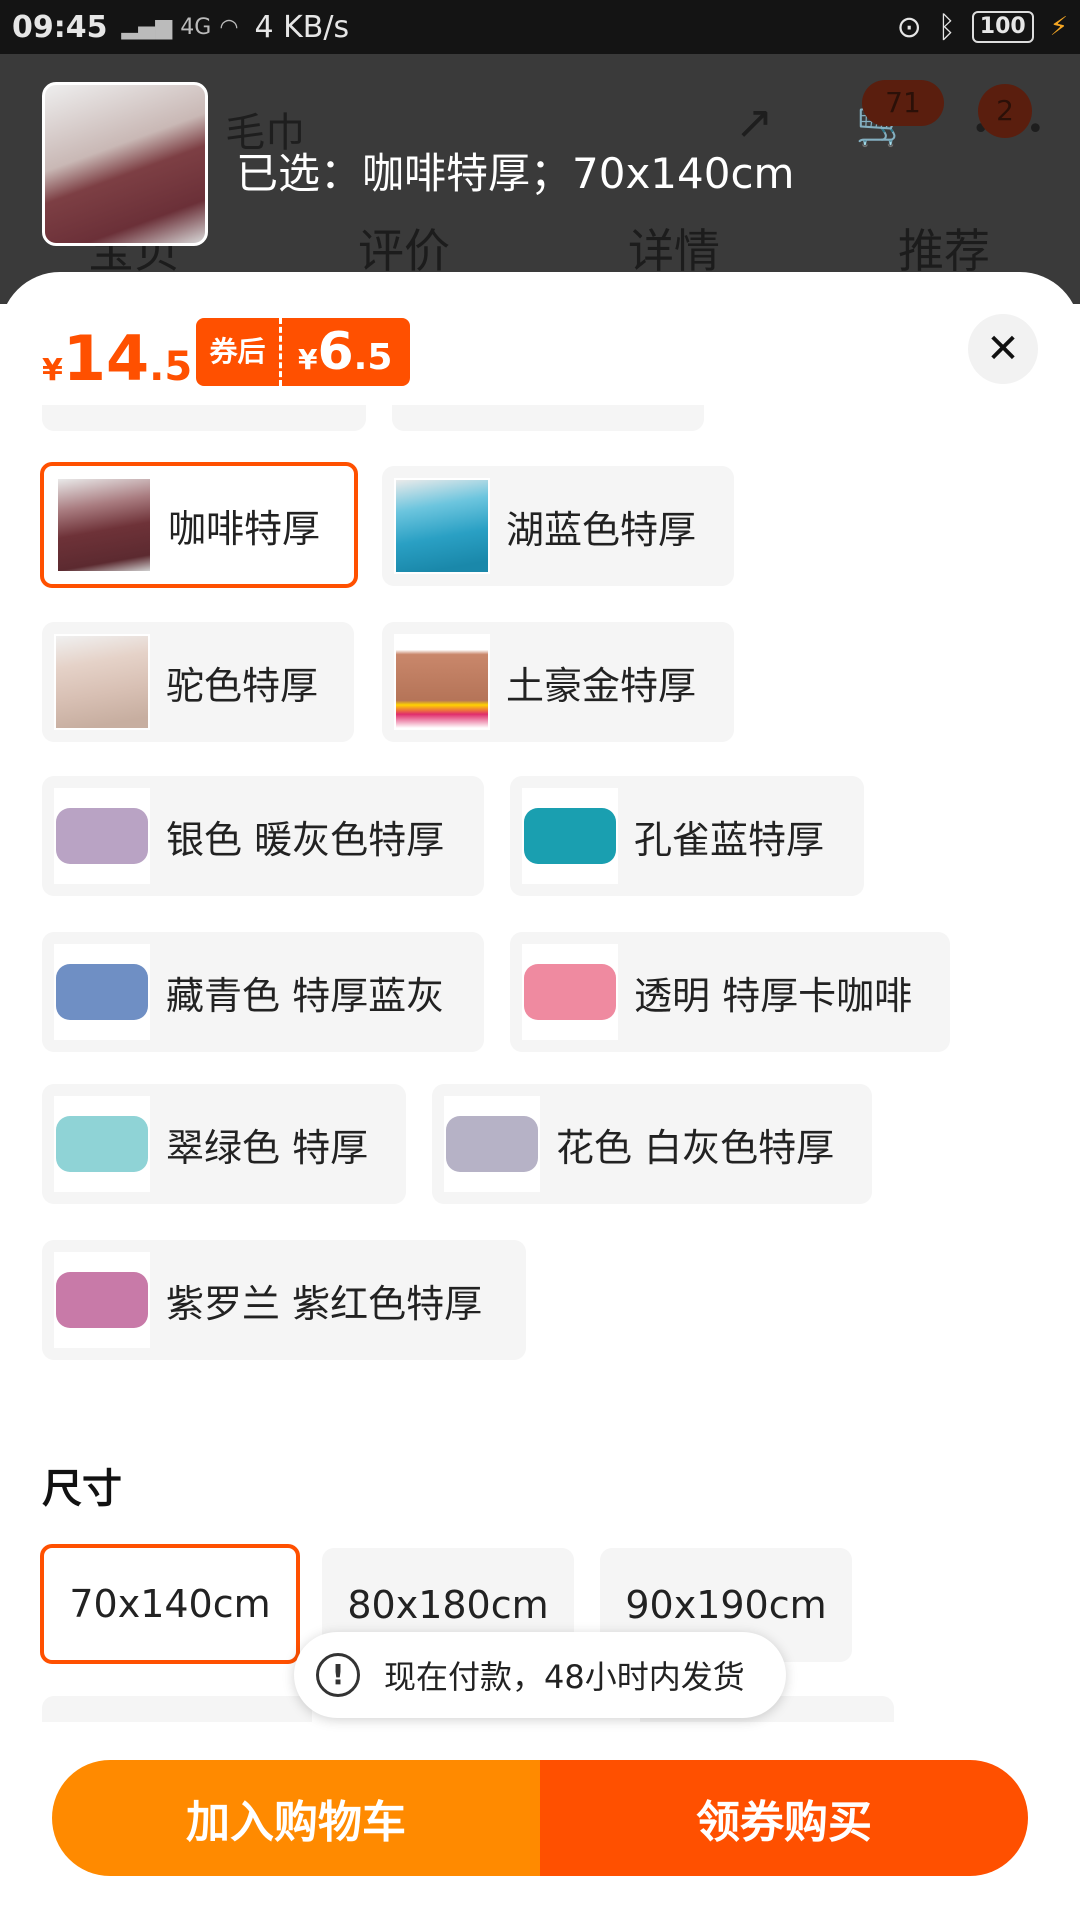  Describe the element at coordinates (729, 839) in the screenshot. I see `option-label: 孔雀蓝特厚` at that location.